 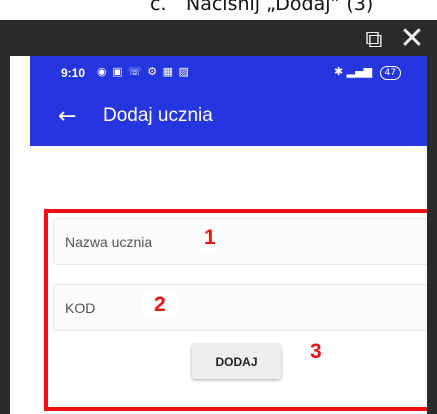 I want to click on code-field, so click(x=240, y=307).